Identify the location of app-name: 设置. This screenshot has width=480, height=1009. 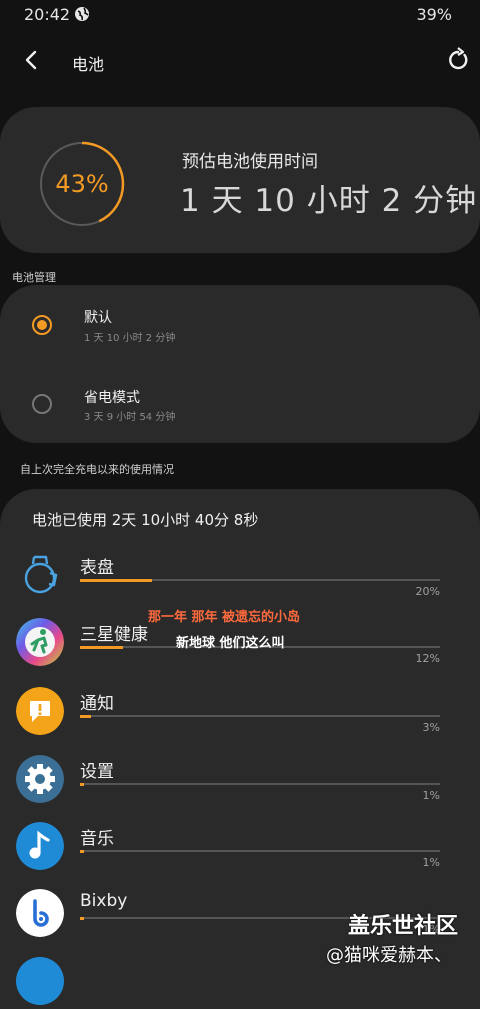
(97, 772).